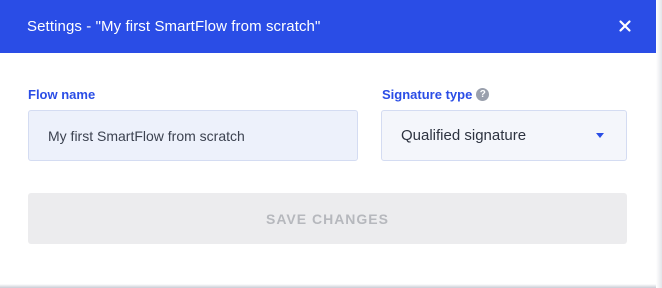 This screenshot has height=288, width=662. What do you see at coordinates (62, 94) in the screenshot?
I see `flow-name-label: Flow name` at bounding box center [62, 94].